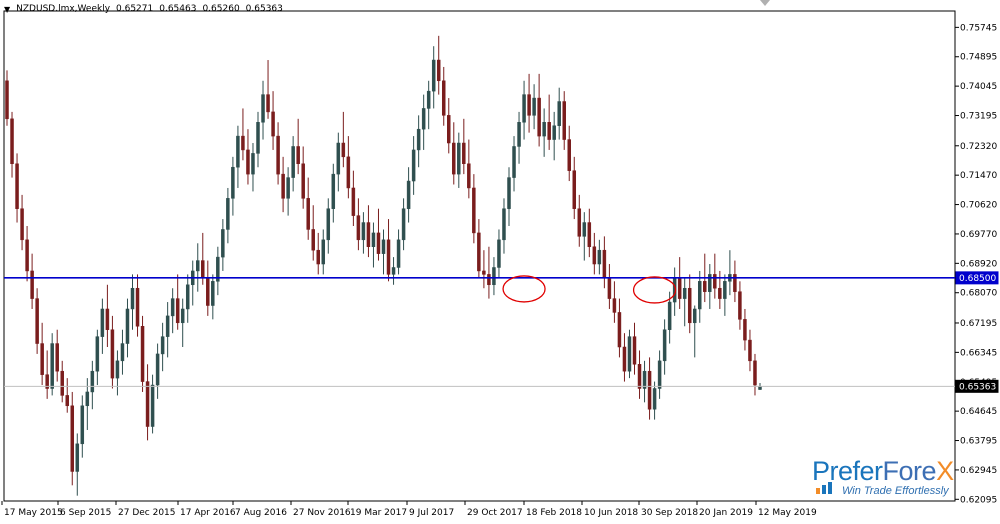 Image resolution: width=1000 pixels, height=524 pixels. I want to click on y-tick-label: 0.64645, so click(978, 412).